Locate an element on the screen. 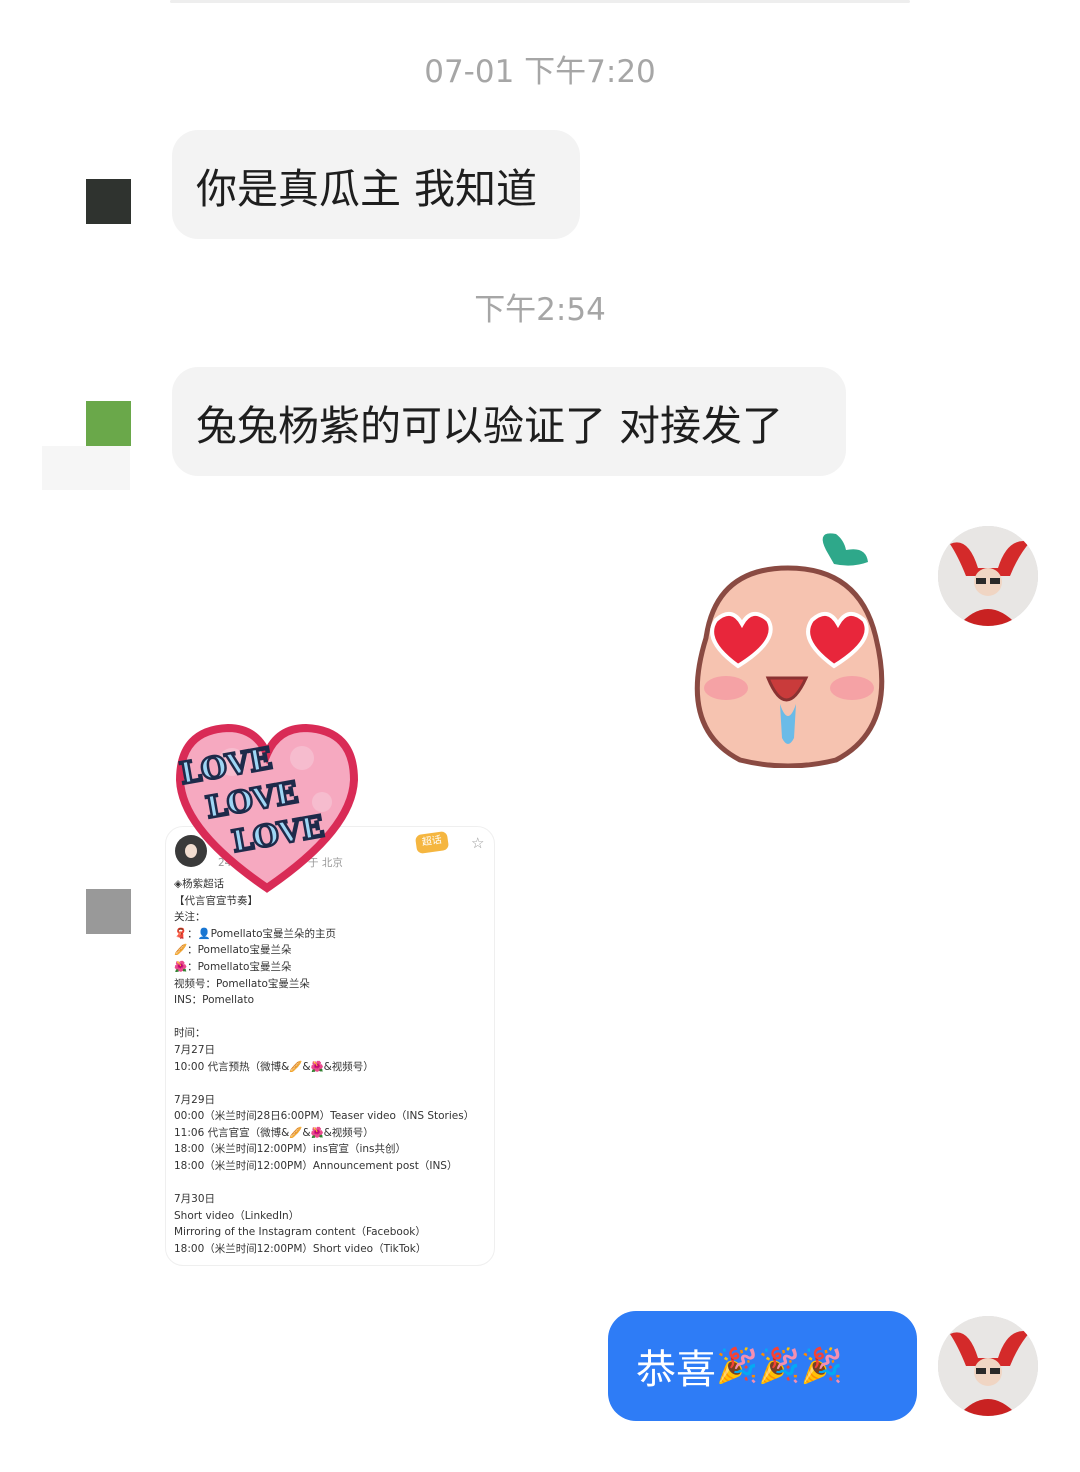 This screenshot has height=1472, width=1080. card-line: 视频号：Pomellato宝曼兰朵 is located at coordinates (242, 984).